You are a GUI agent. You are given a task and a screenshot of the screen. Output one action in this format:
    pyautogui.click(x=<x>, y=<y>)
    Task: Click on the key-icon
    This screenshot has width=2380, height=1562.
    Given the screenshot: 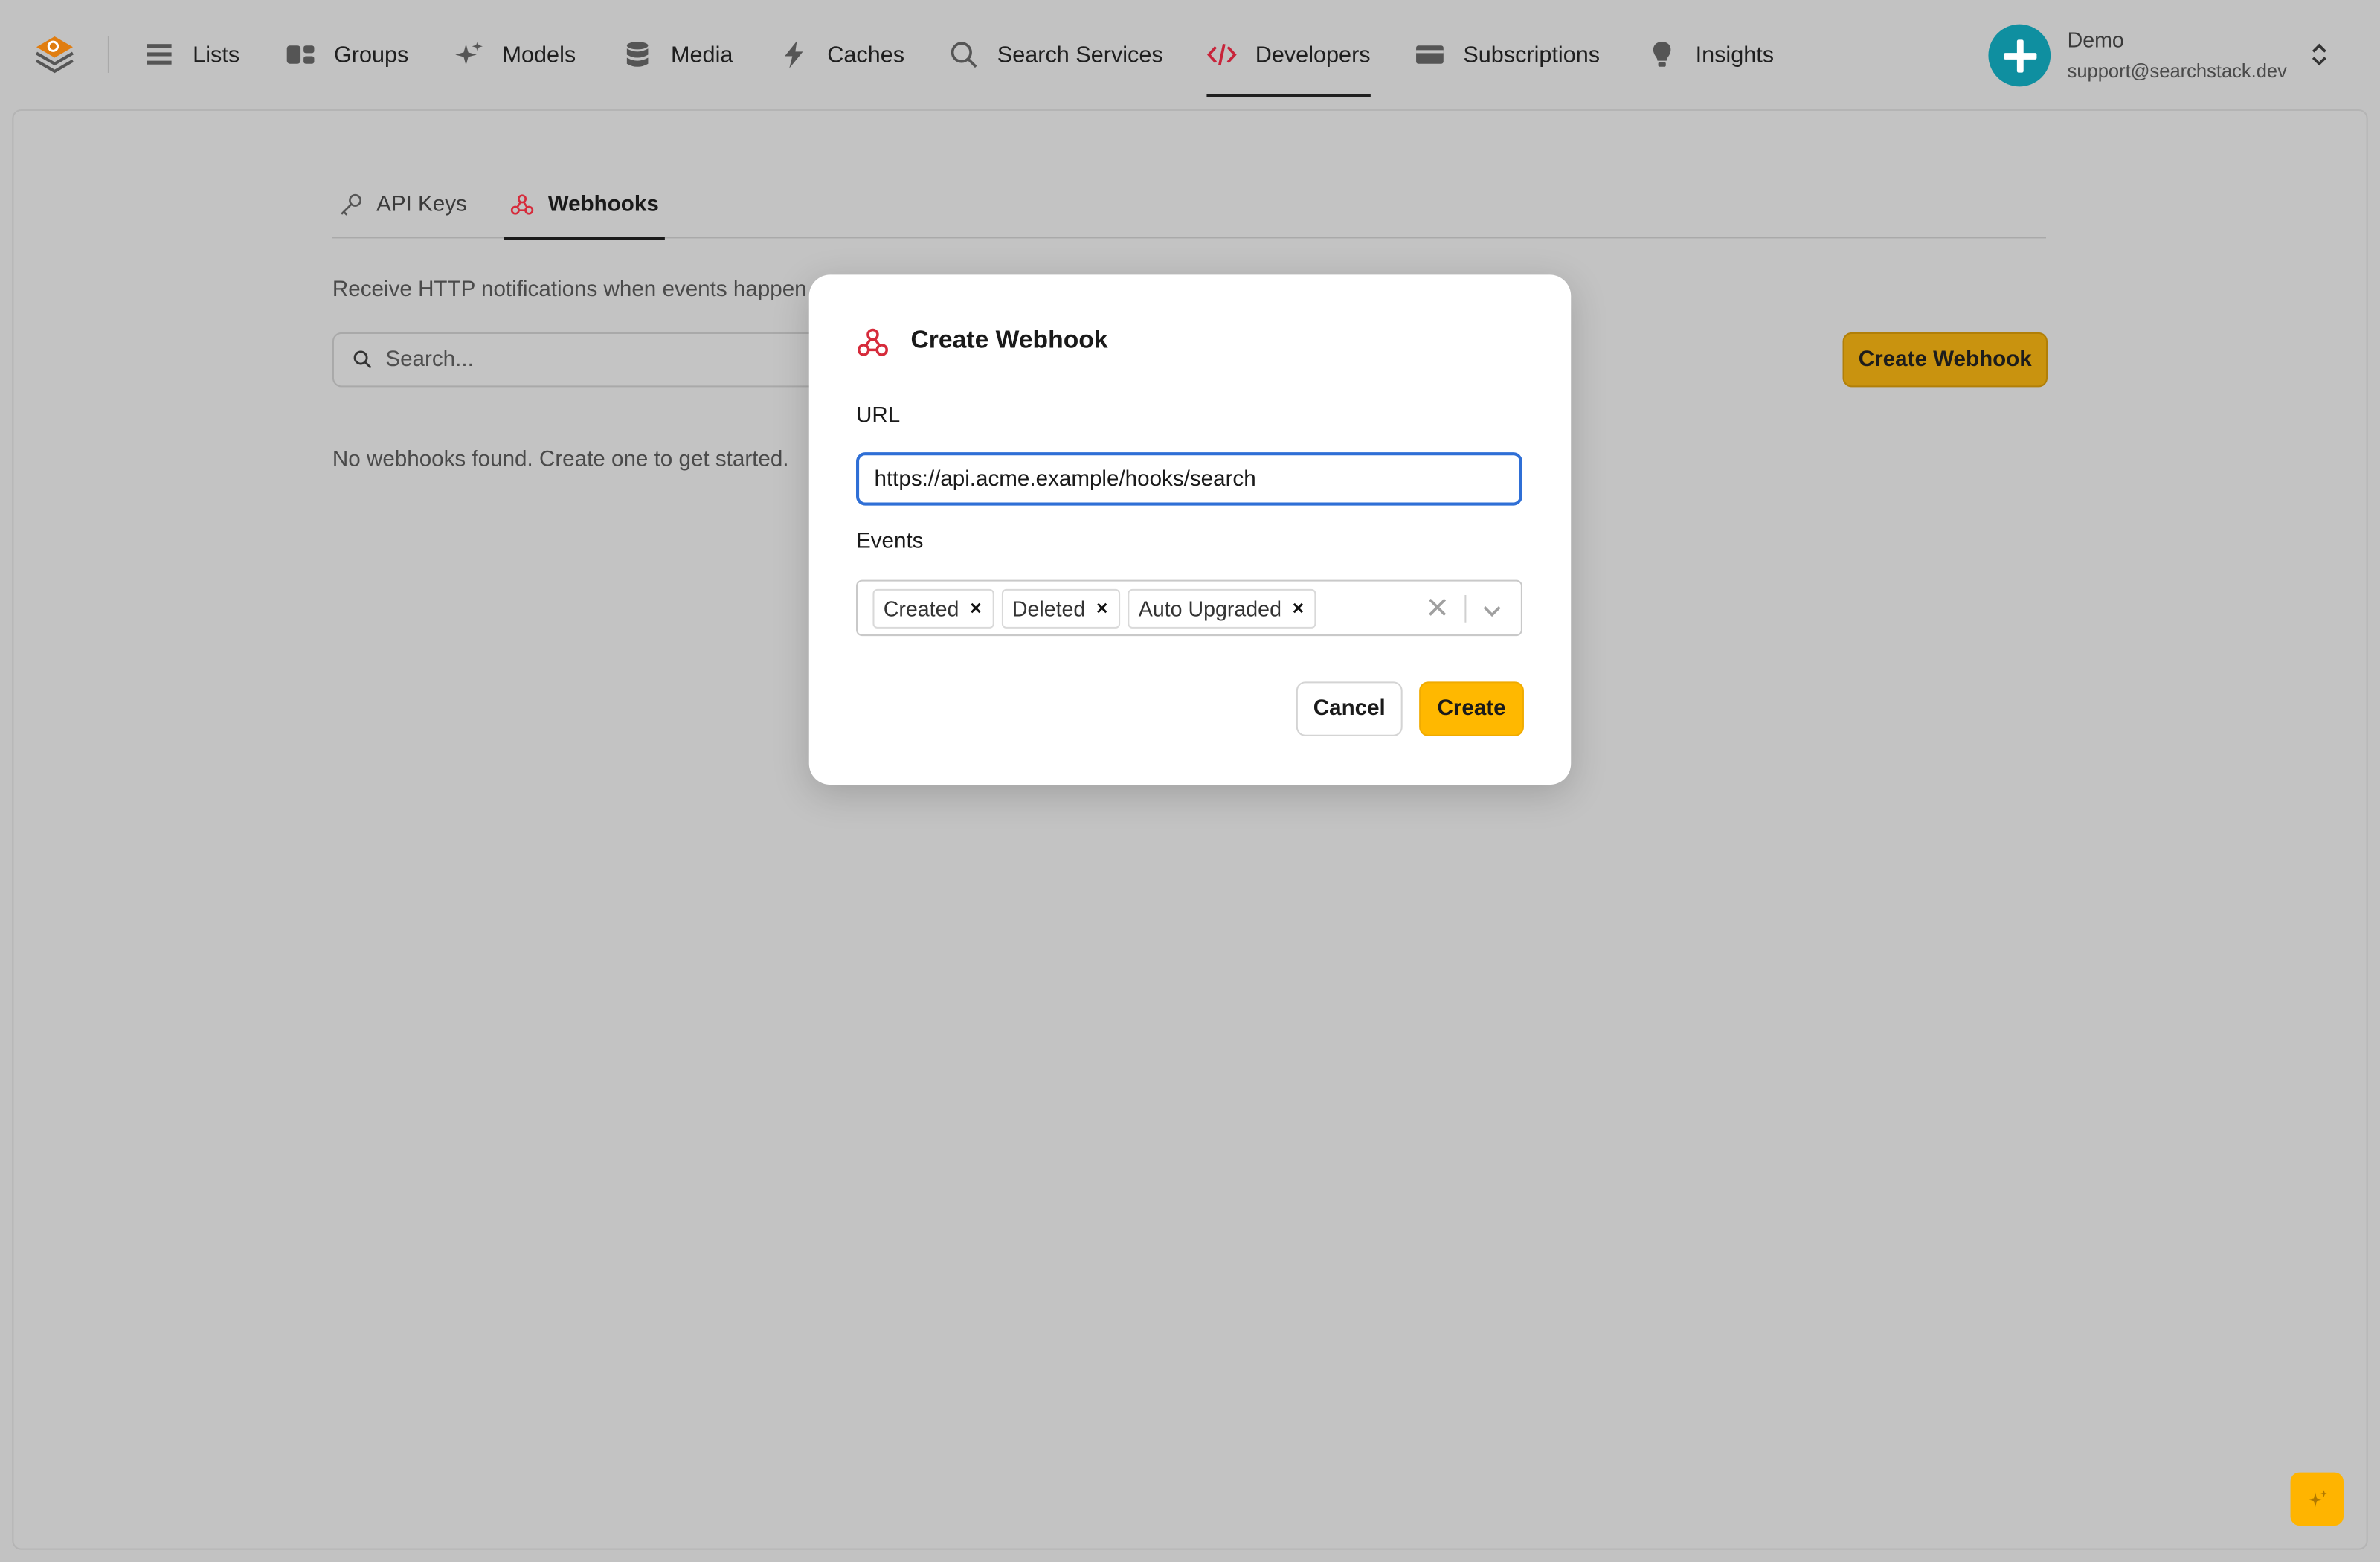 What is the action you would take?
    pyautogui.click(x=352, y=204)
    